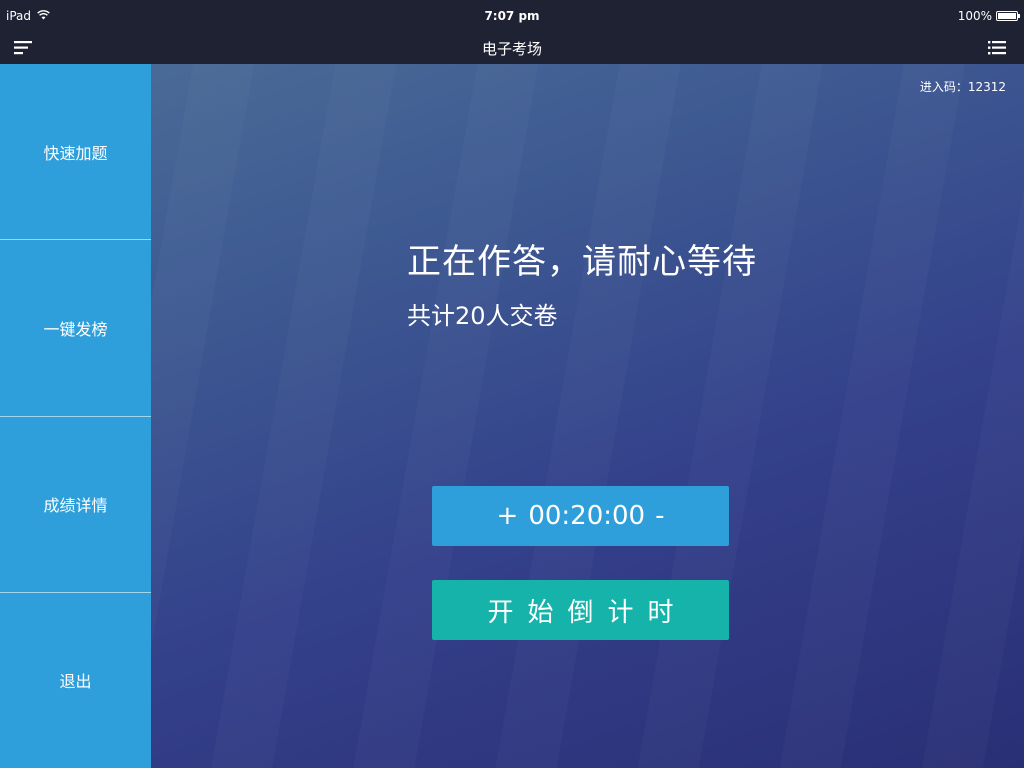 This screenshot has width=1024, height=768. I want to click on battery-level, so click(1007, 16).